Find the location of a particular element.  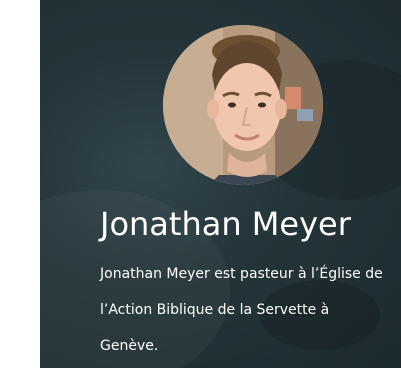

profile-name: Jonathan Meyer is located at coordinates (225, 224).